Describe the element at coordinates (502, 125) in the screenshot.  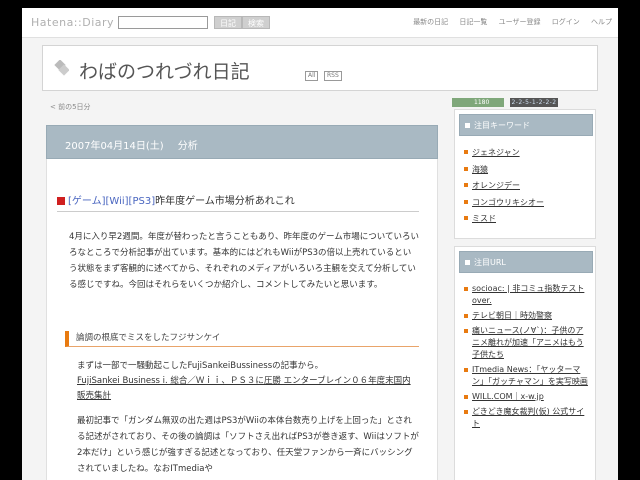
I see `keywords-panel-title: 注目キーワード` at that location.